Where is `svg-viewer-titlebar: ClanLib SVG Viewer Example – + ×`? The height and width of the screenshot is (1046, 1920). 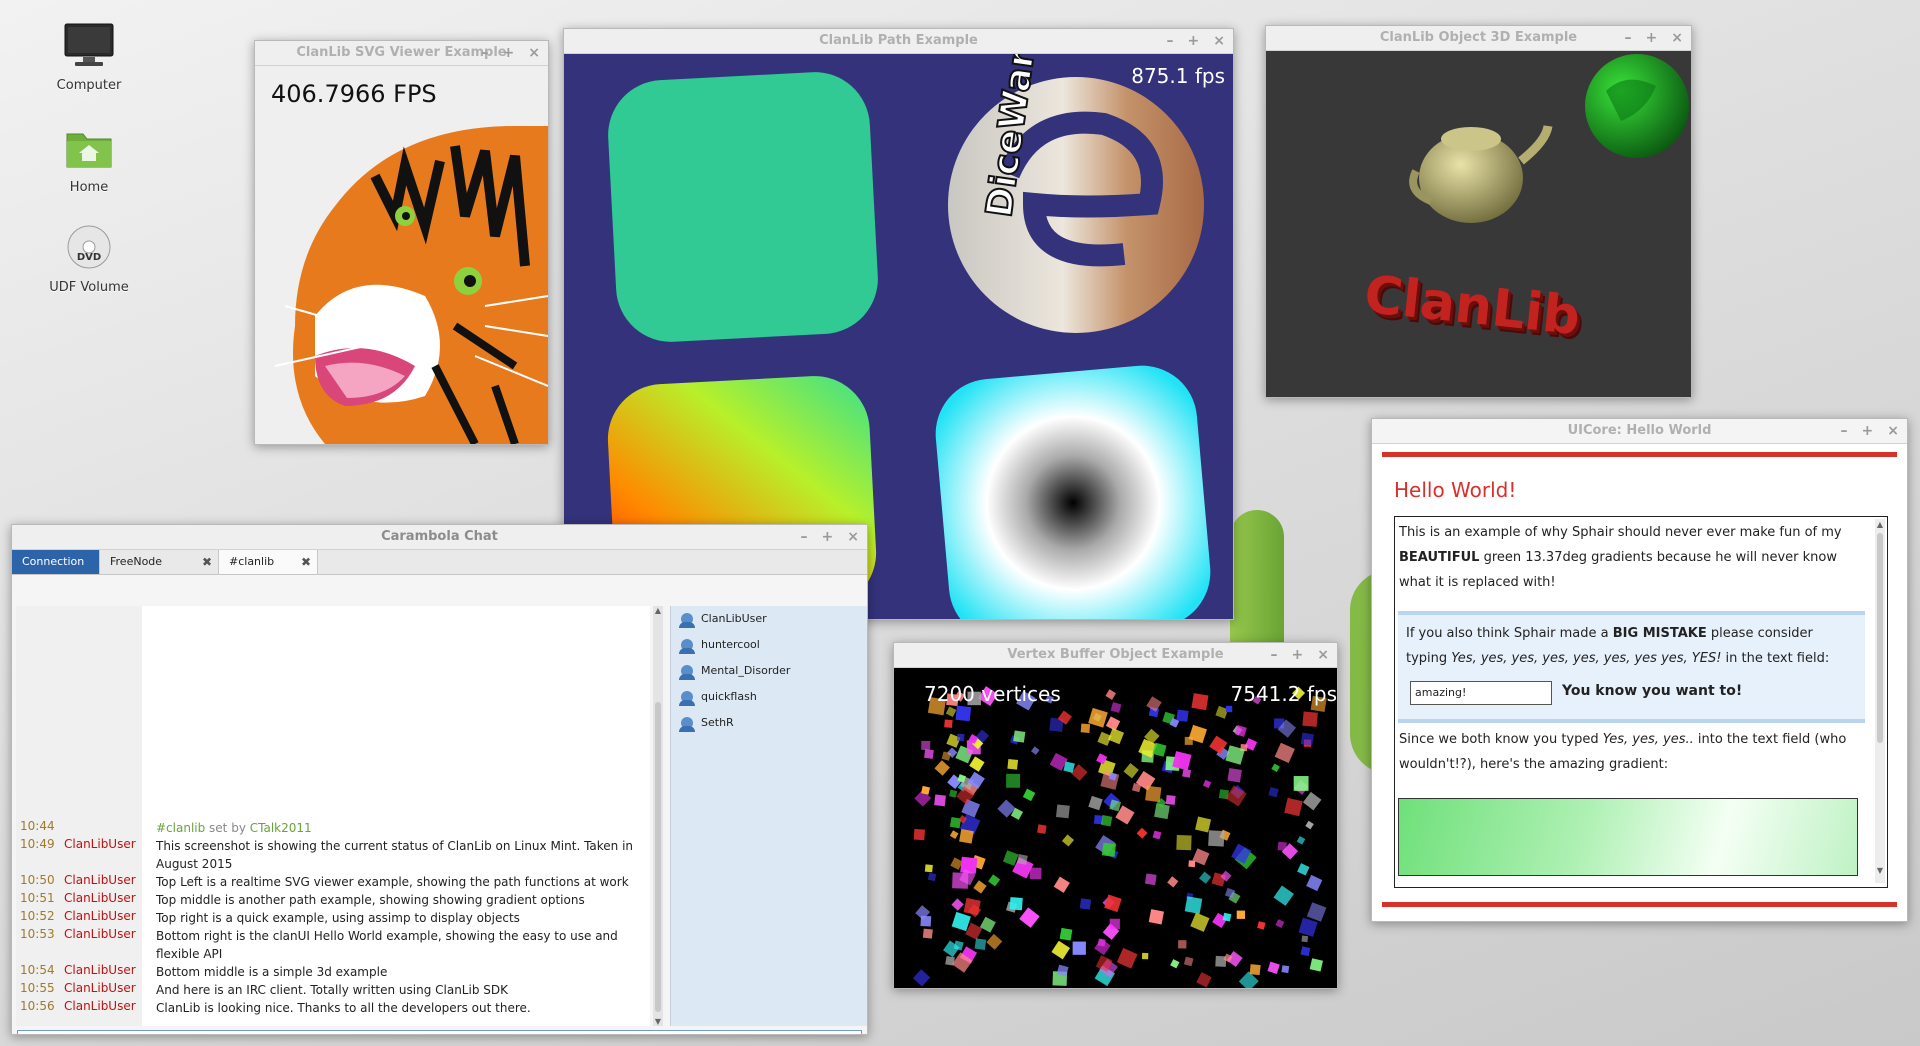 svg-viewer-titlebar: ClanLib SVG Viewer Example – + × is located at coordinates (401, 53).